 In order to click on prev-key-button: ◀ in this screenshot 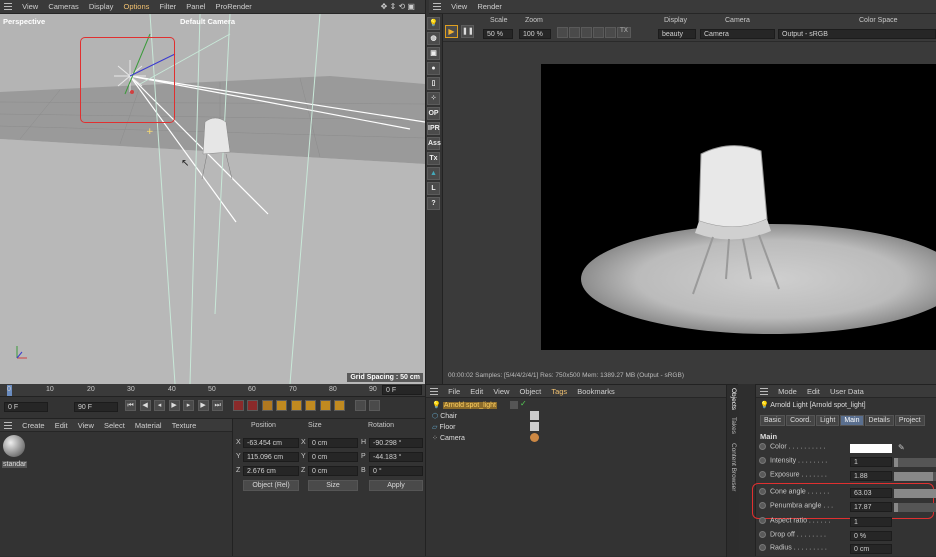, I will do `click(145, 406)`.